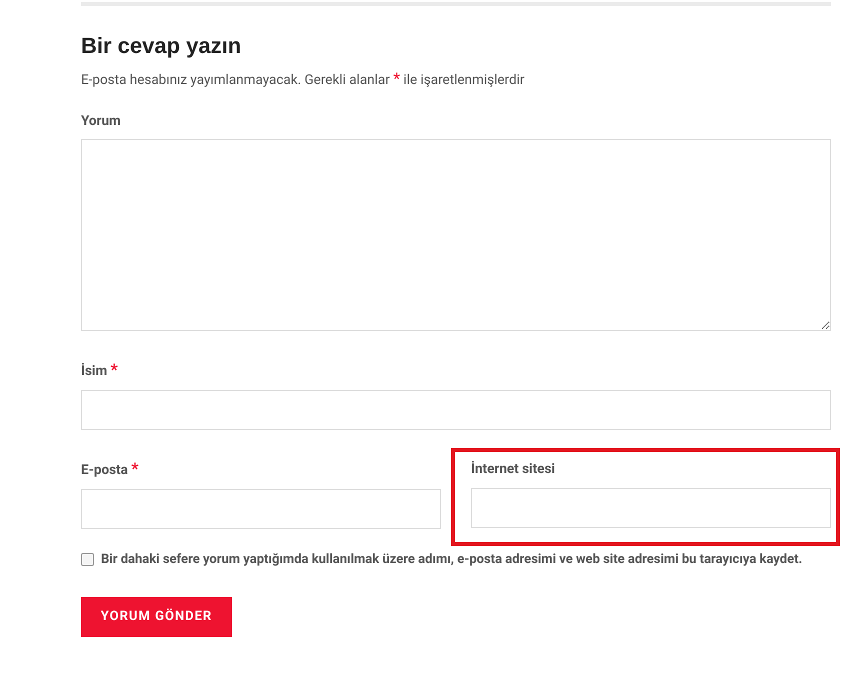  I want to click on field-label: İnternet sitesi, so click(513, 469).